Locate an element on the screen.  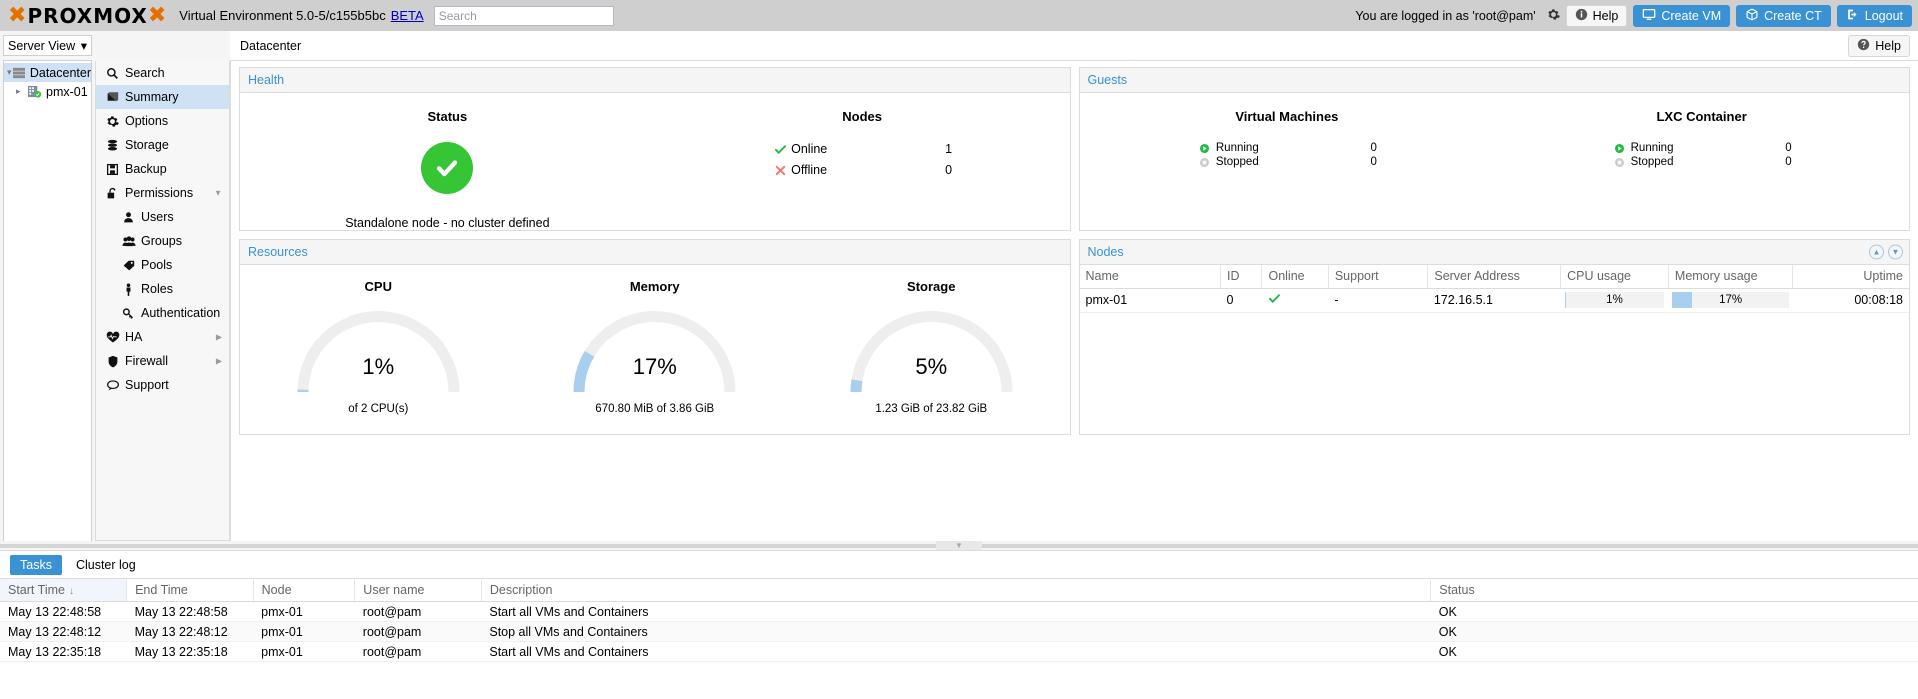
tasks-col-description: Description is located at coordinates (956, 590).